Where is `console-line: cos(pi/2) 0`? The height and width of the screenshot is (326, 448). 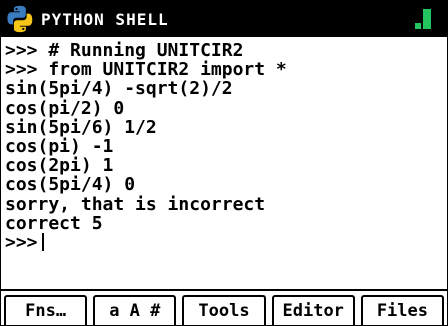
console-line: cos(pi/2) 0 is located at coordinates (65, 108).